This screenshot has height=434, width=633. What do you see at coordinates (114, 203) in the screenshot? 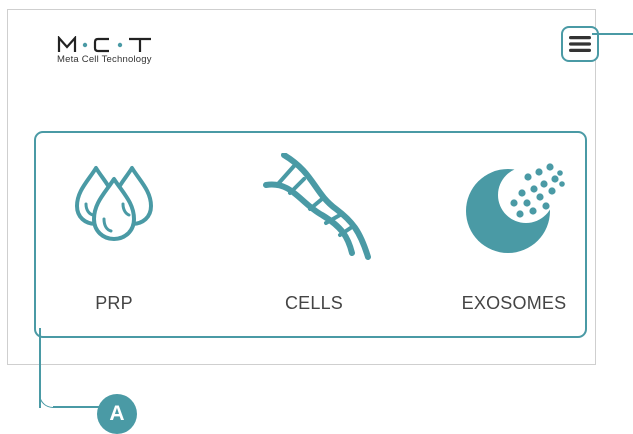
I see `drops-icon` at bounding box center [114, 203].